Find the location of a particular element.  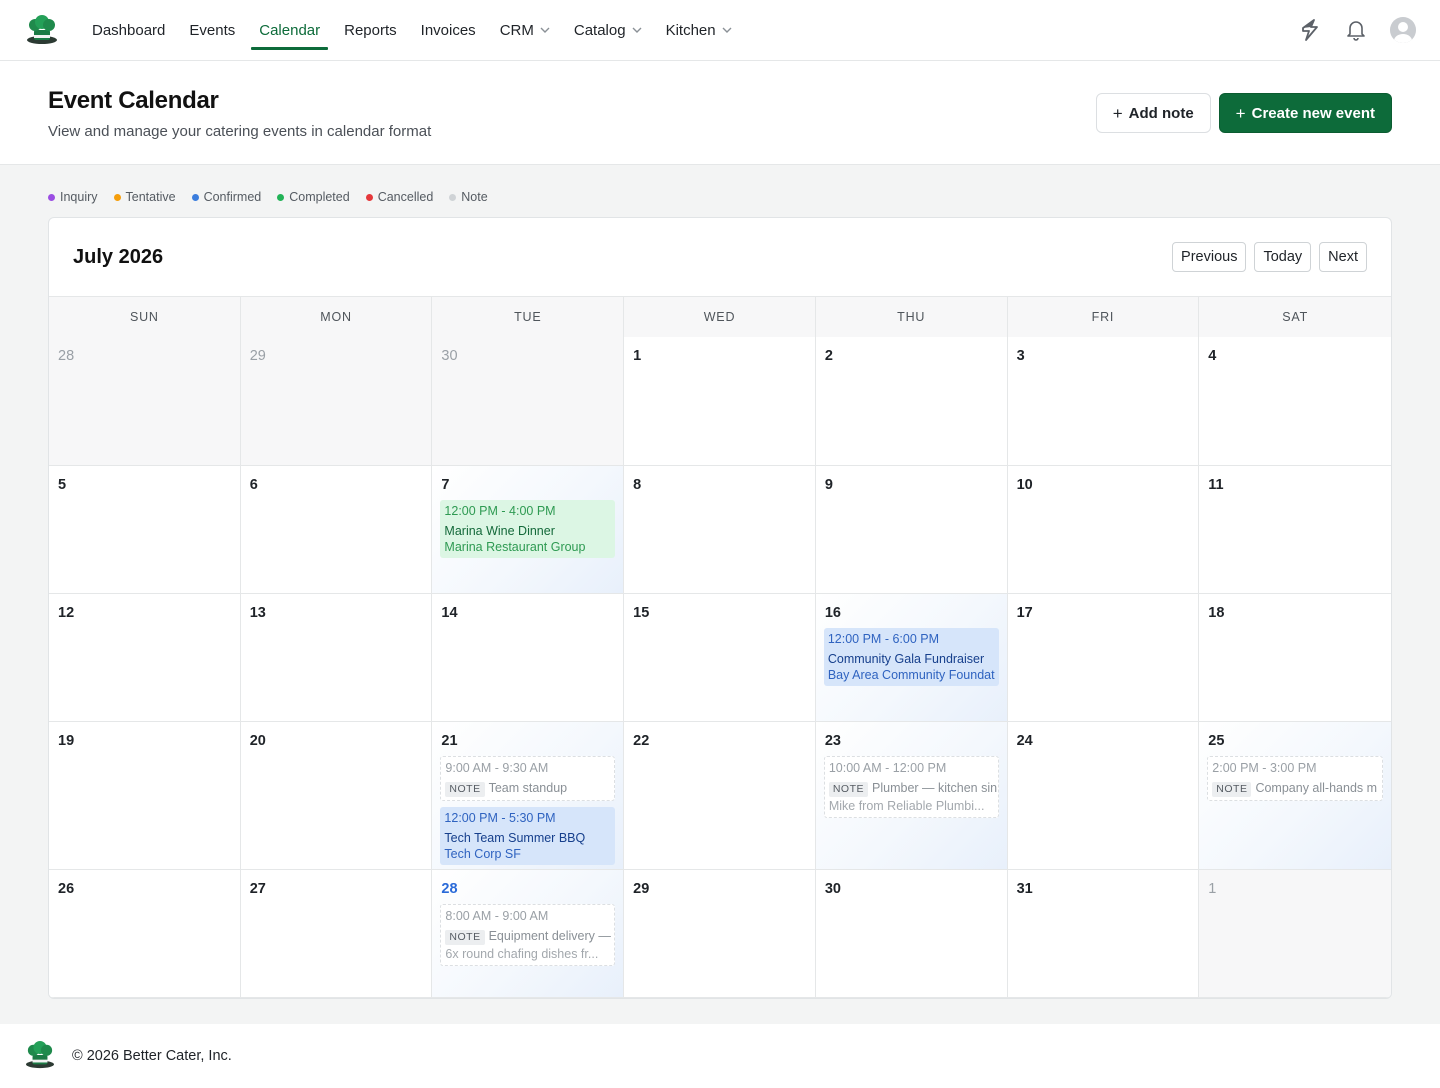

calendar-note: 9:00 AM - 9:30 AM NOTE Team standup is located at coordinates (528, 778).